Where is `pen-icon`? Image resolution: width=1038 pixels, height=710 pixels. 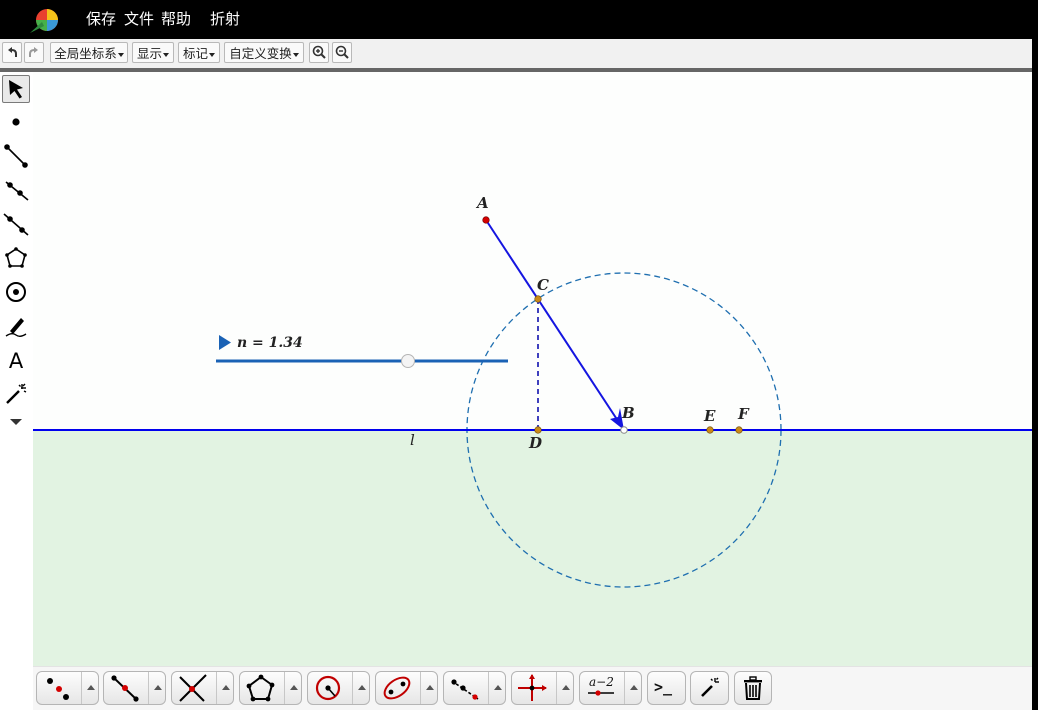
pen-icon is located at coordinates (16, 327).